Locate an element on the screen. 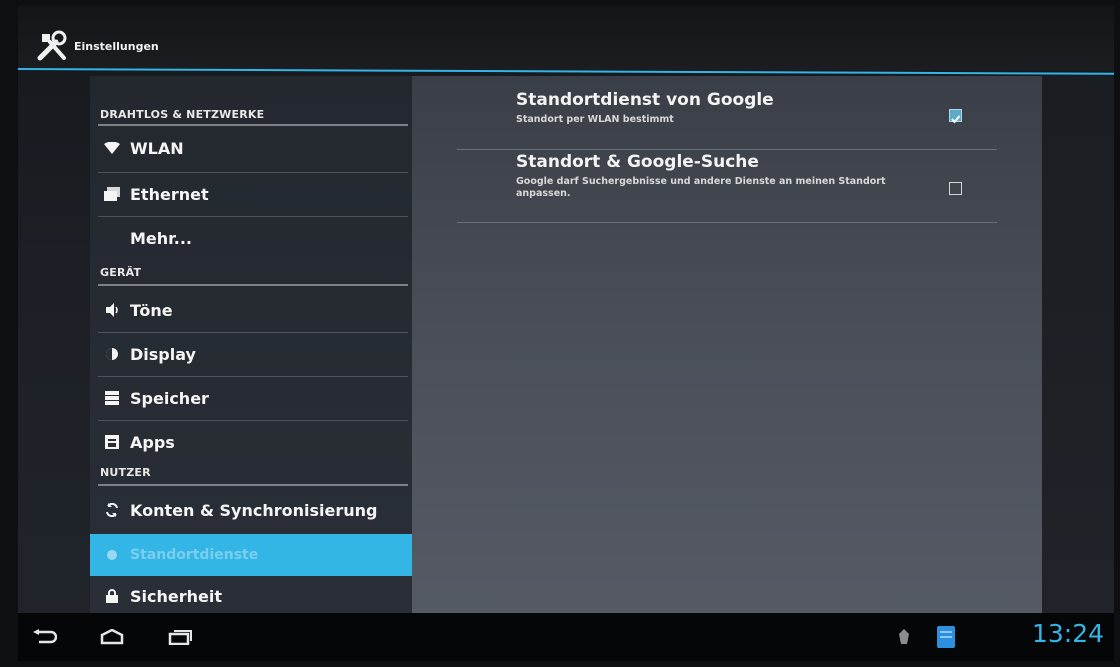 This screenshot has width=1120, height=667. sidebar-item-label: Ethernet is located at coordinates (169, 194).